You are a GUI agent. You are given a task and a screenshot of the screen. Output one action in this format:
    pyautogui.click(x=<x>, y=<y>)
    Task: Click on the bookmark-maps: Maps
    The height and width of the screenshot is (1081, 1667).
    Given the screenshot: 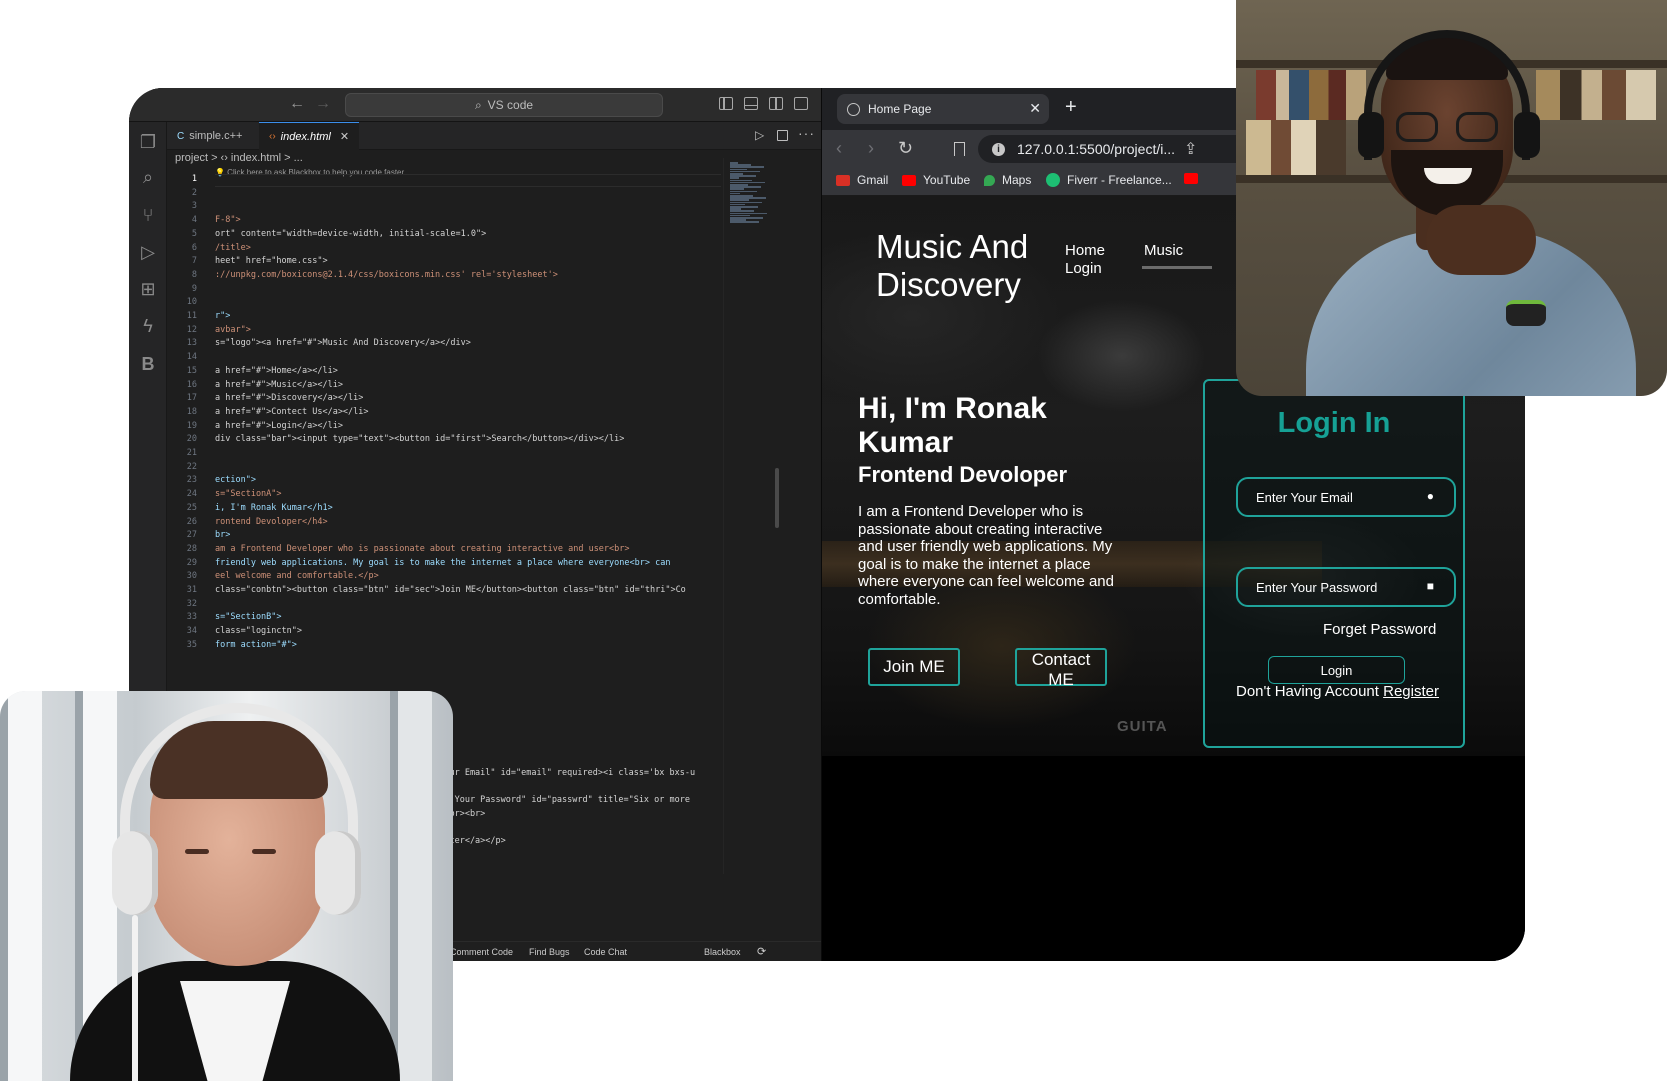 What is the action you would take?
    pyautogui.click(x=1007, y=180)
    